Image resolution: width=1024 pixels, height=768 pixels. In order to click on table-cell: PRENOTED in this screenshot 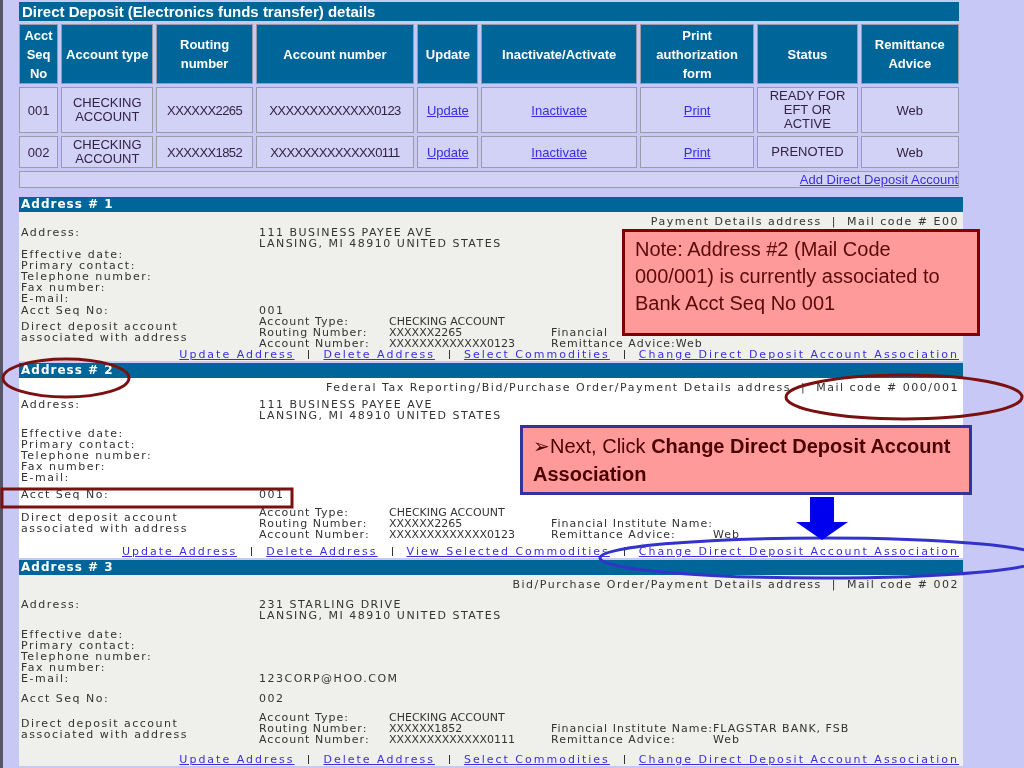, I will do `click(807, 152)`.